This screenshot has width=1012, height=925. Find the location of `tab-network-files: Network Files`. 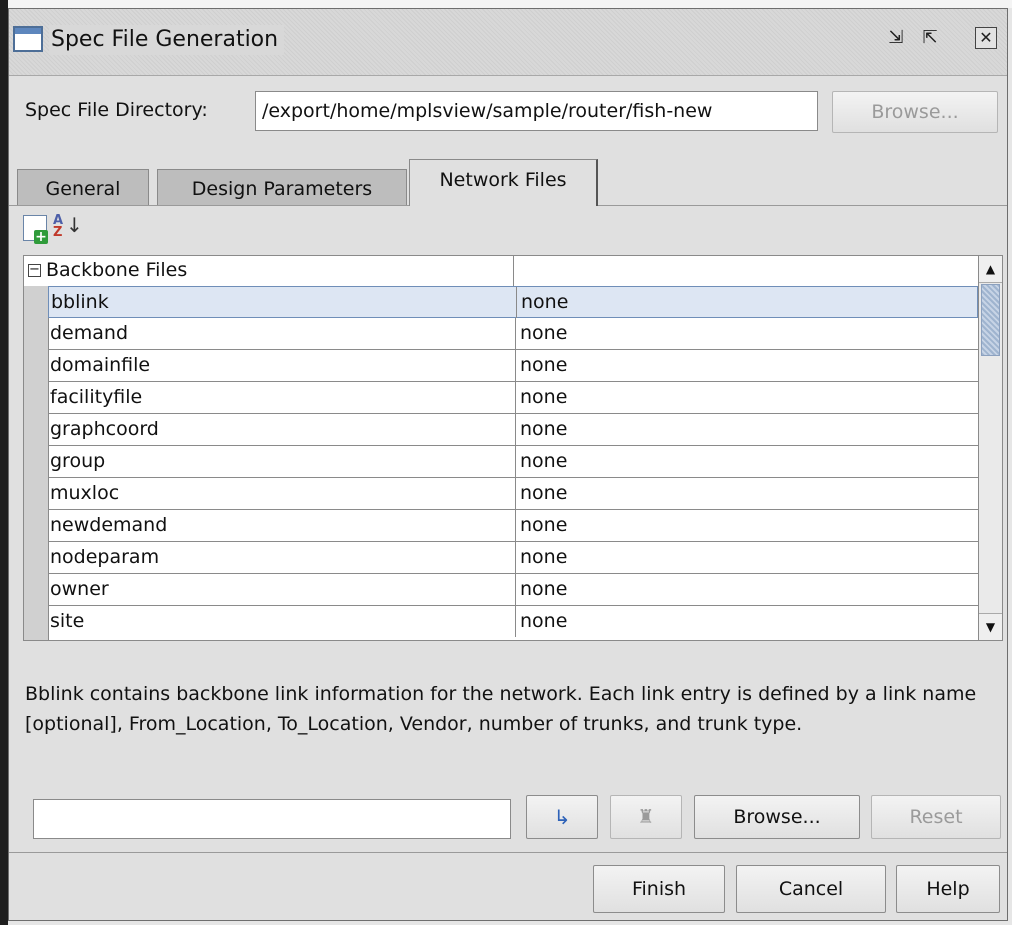

tab-network-files: Network Files is located at coordinates (503, 182).